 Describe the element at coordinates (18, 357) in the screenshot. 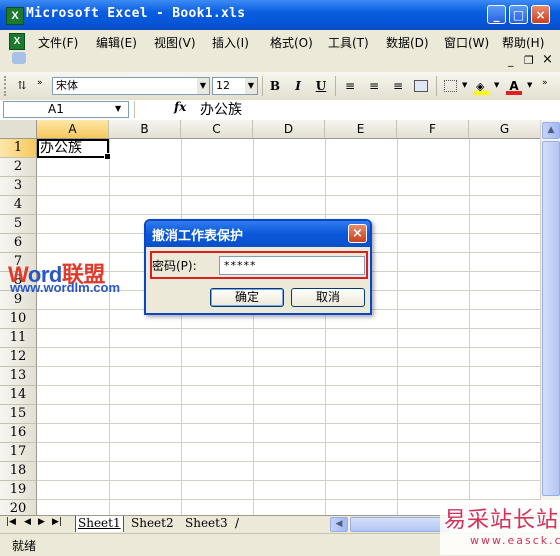

I see `row-header: 12` at that location.